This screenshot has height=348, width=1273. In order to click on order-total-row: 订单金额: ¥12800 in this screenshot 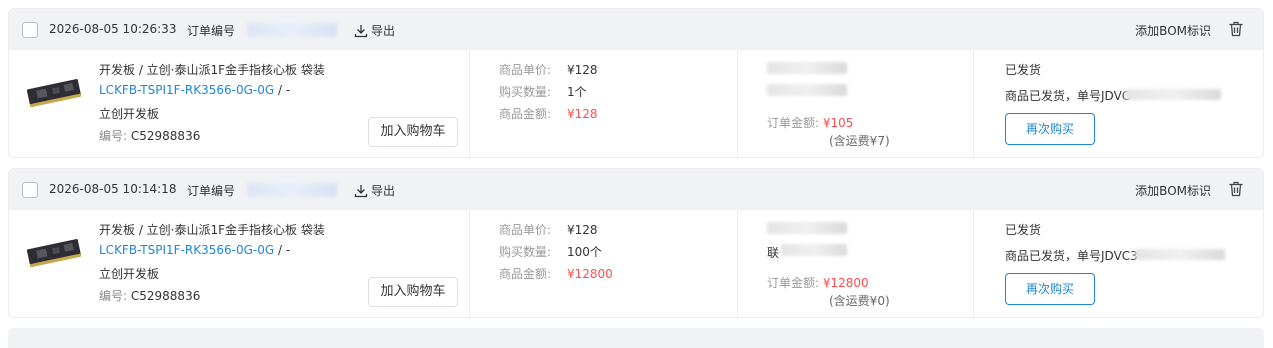, I will do `click(818, 282)`.